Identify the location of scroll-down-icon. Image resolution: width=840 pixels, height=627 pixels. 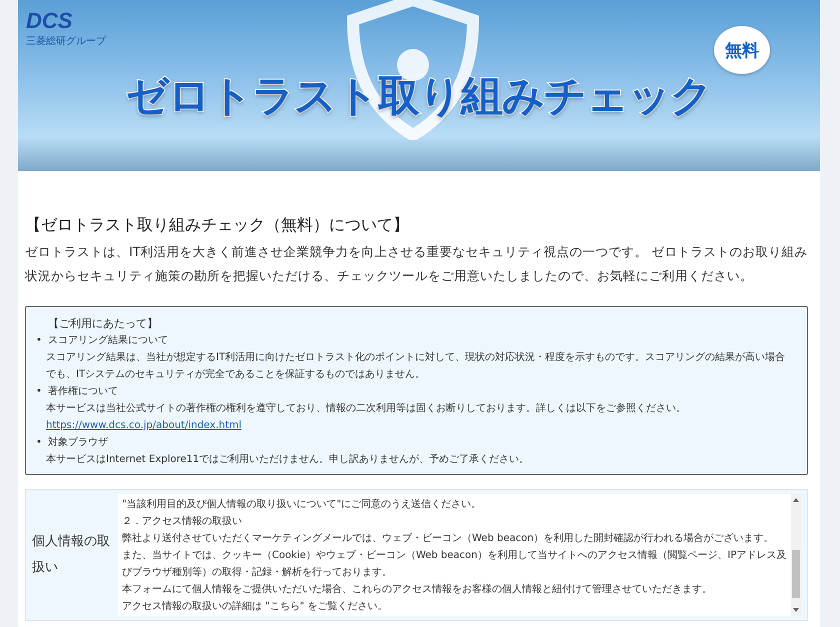
(796, 610).